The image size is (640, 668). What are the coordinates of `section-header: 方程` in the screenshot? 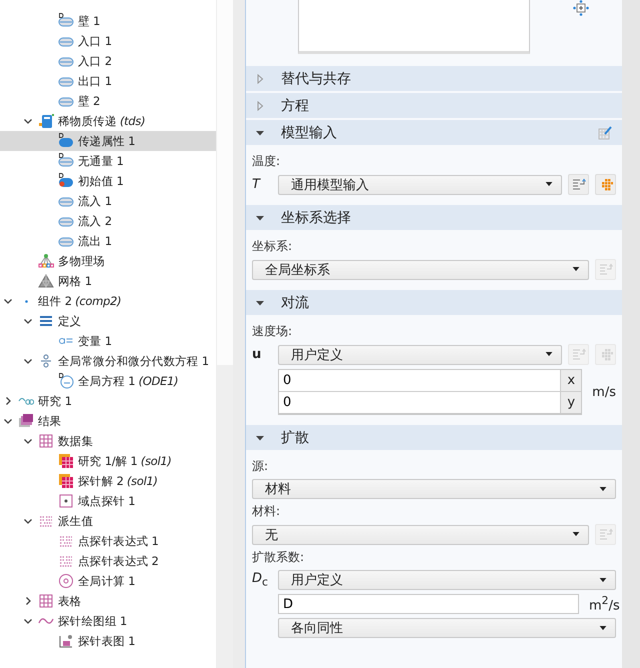 It's located at (434, 105).